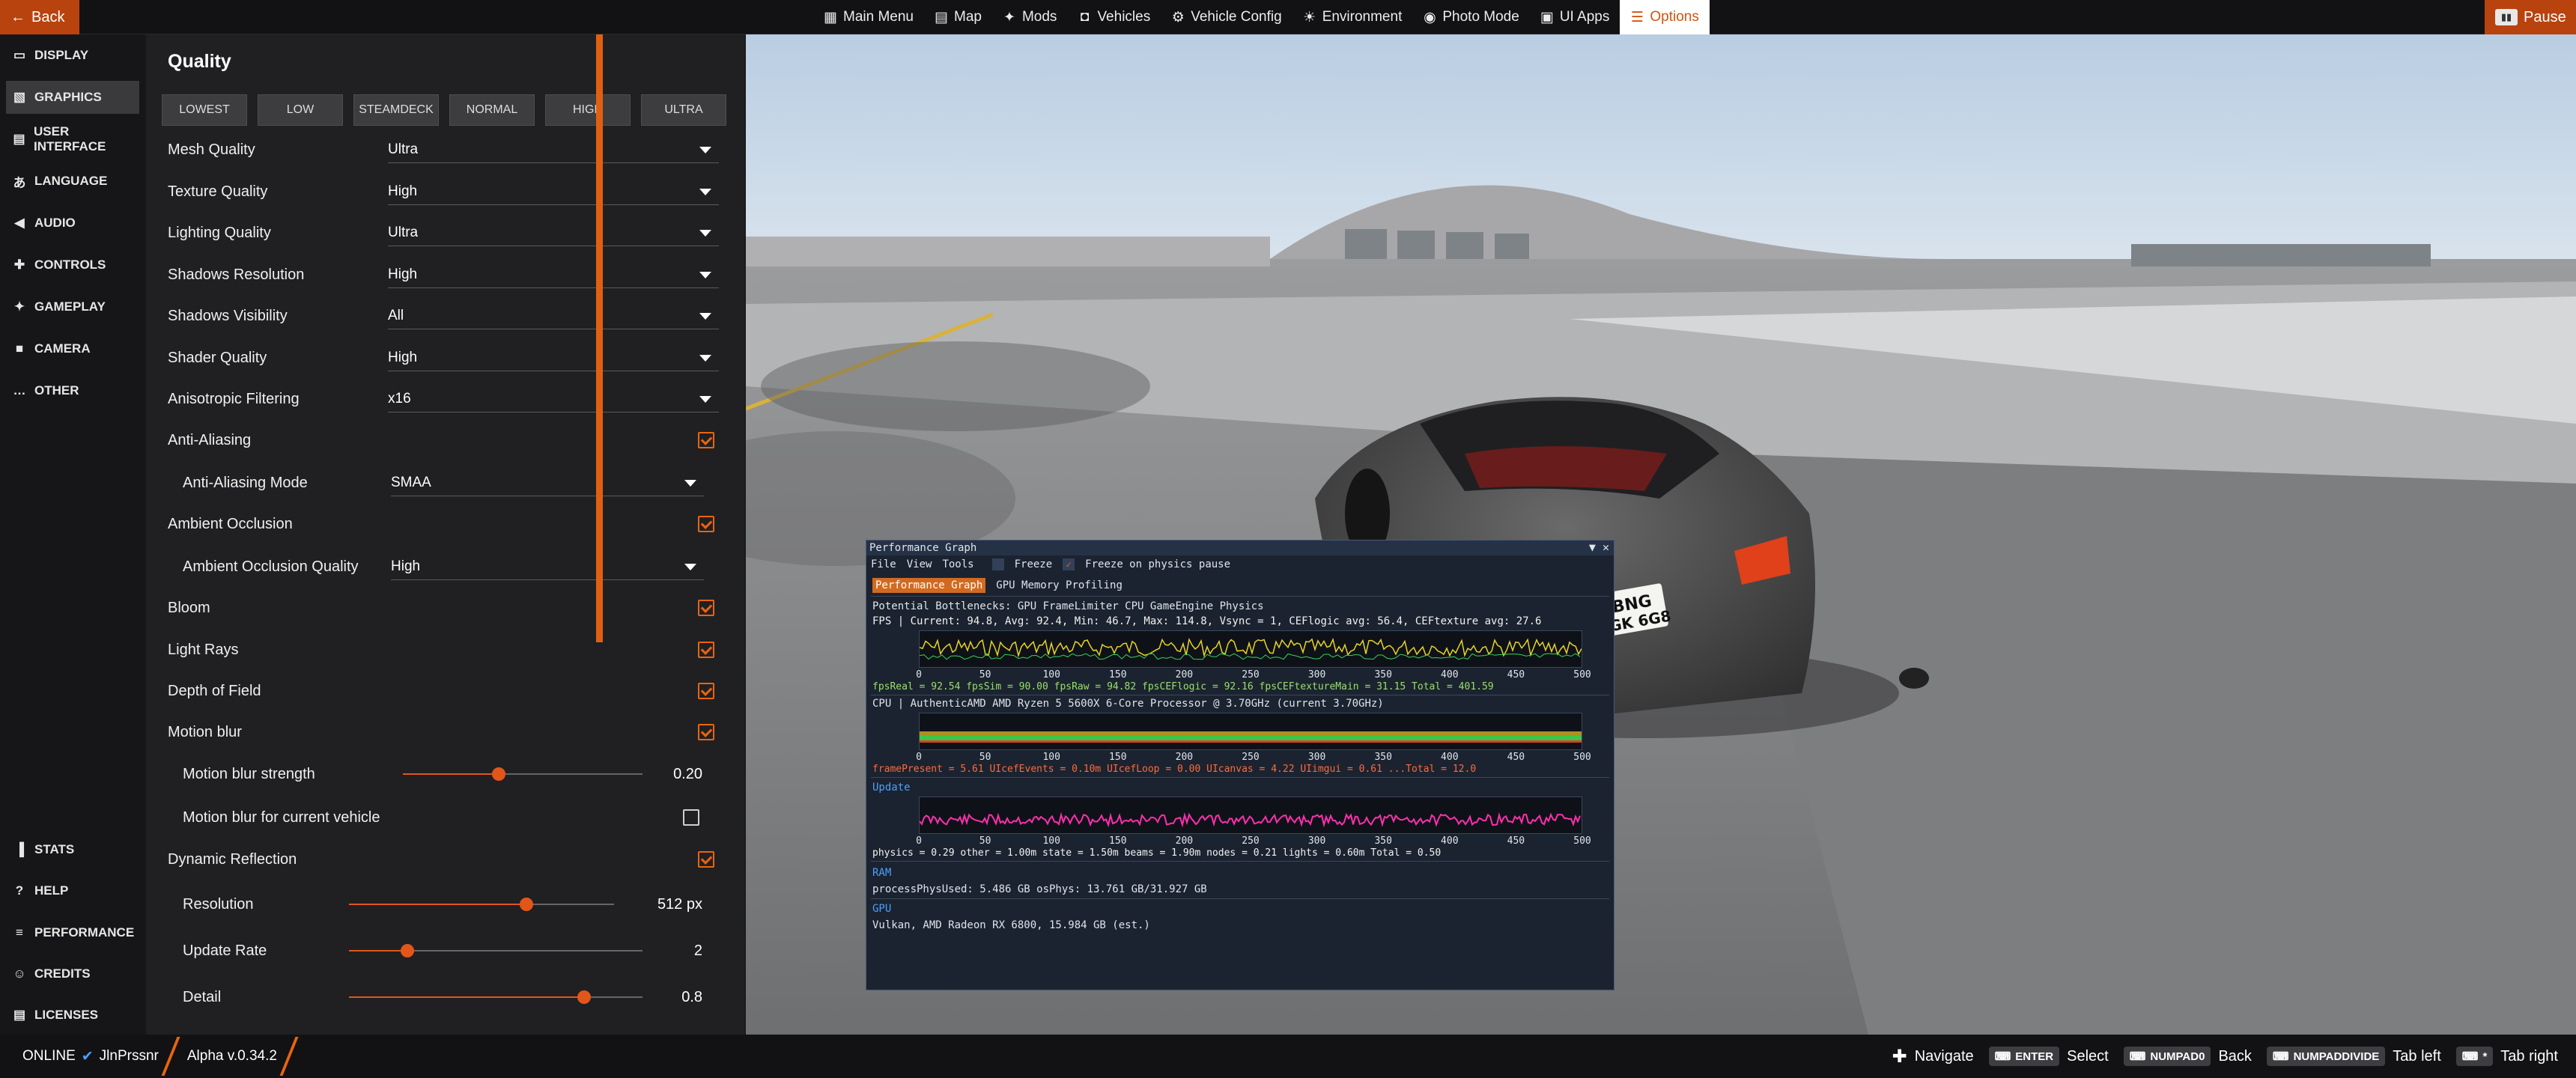 Image resolution: width=2576 pixels, height=1078 pixels. I want to click on dynamic-reflection-checkbox, so click(706, 859).